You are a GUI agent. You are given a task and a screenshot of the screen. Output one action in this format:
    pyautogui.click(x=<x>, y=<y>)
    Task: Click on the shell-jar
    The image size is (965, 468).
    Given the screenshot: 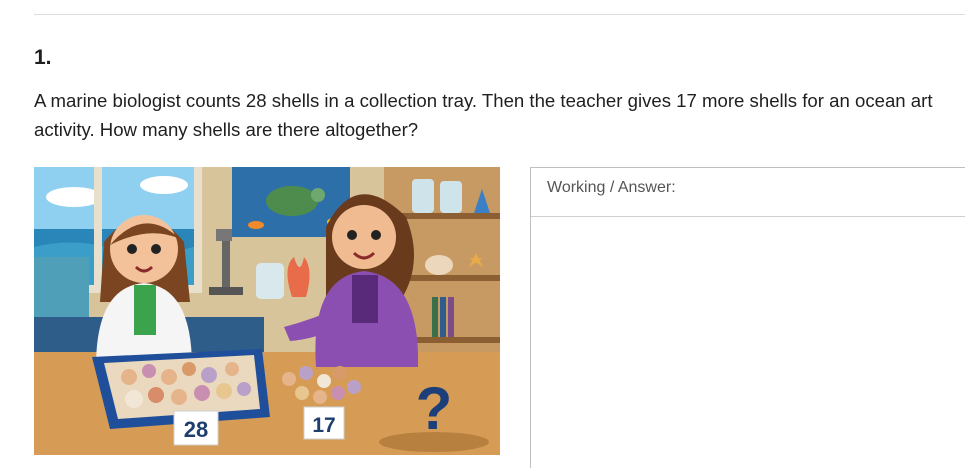 What is the action you would take?
    pyautogui.click(x=270, y=281)
    